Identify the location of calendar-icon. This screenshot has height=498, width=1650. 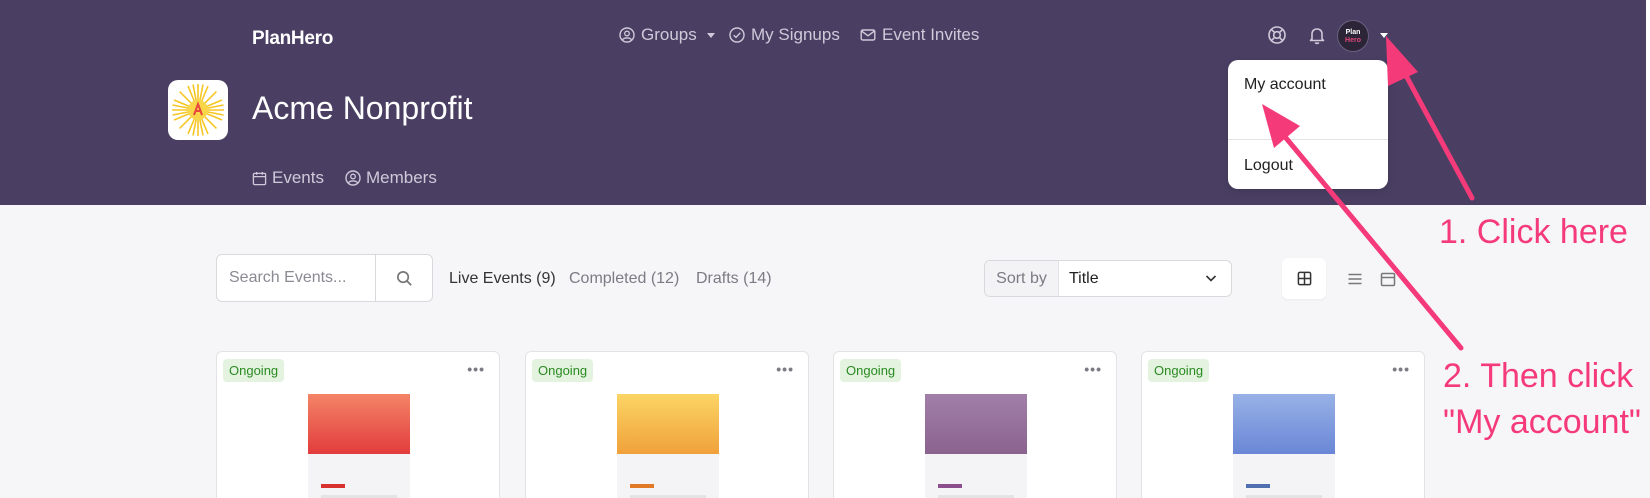
(259, 178).